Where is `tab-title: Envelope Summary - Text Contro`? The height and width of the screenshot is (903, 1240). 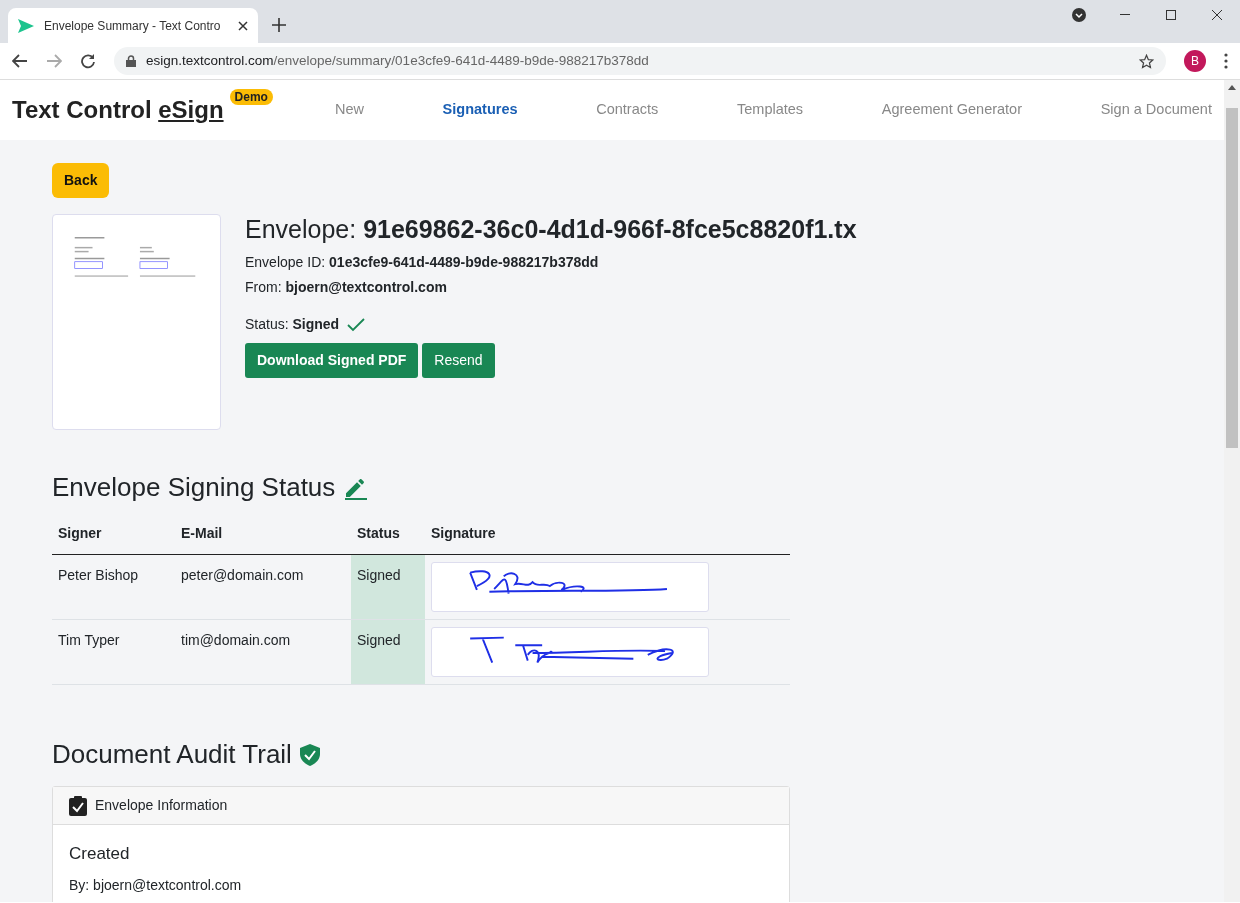 tab-title: Envelope Summary - Text Contro is located at coordinates (133, 26).